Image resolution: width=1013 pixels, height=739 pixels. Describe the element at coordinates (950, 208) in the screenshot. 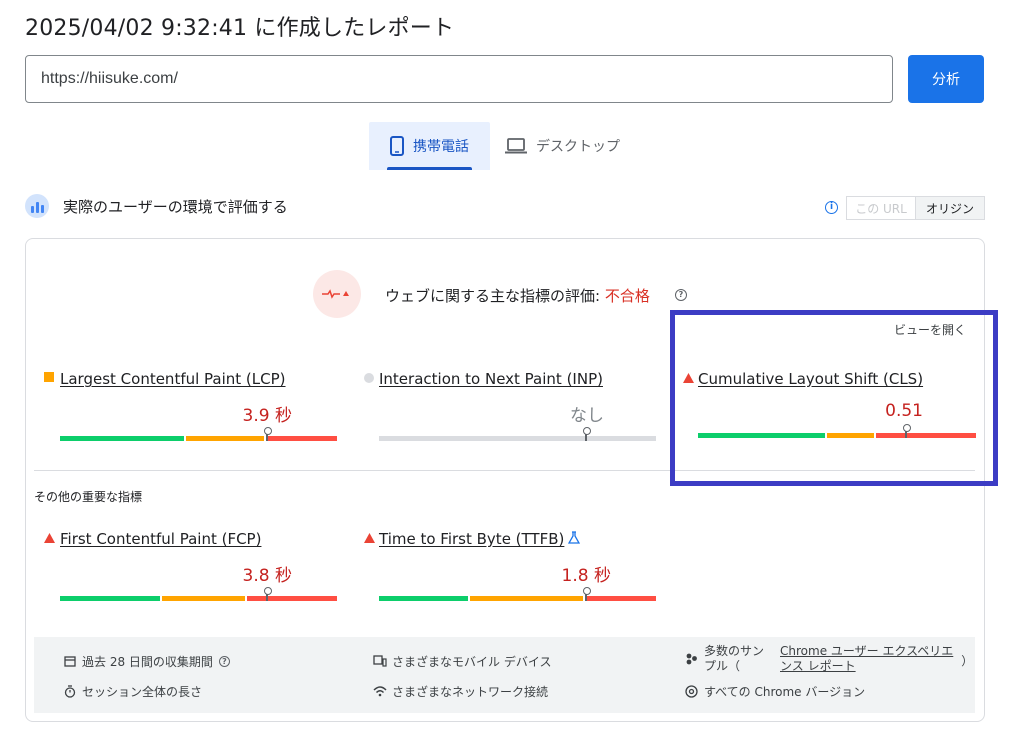

I see `toggle-origin: オリジン` at that location.